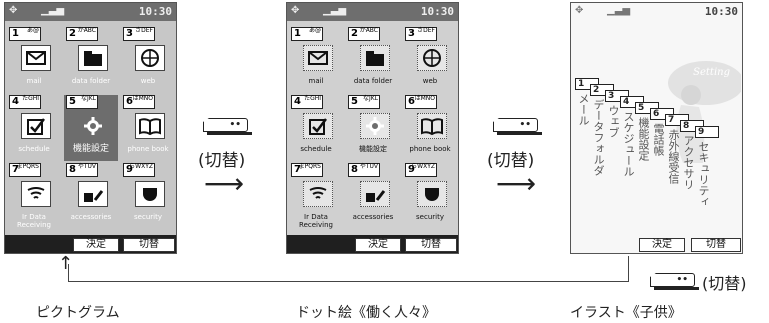 The height and width of the screenshot is (323, 769). I want to click on key-number: 2 かABC, so click(82, 34).